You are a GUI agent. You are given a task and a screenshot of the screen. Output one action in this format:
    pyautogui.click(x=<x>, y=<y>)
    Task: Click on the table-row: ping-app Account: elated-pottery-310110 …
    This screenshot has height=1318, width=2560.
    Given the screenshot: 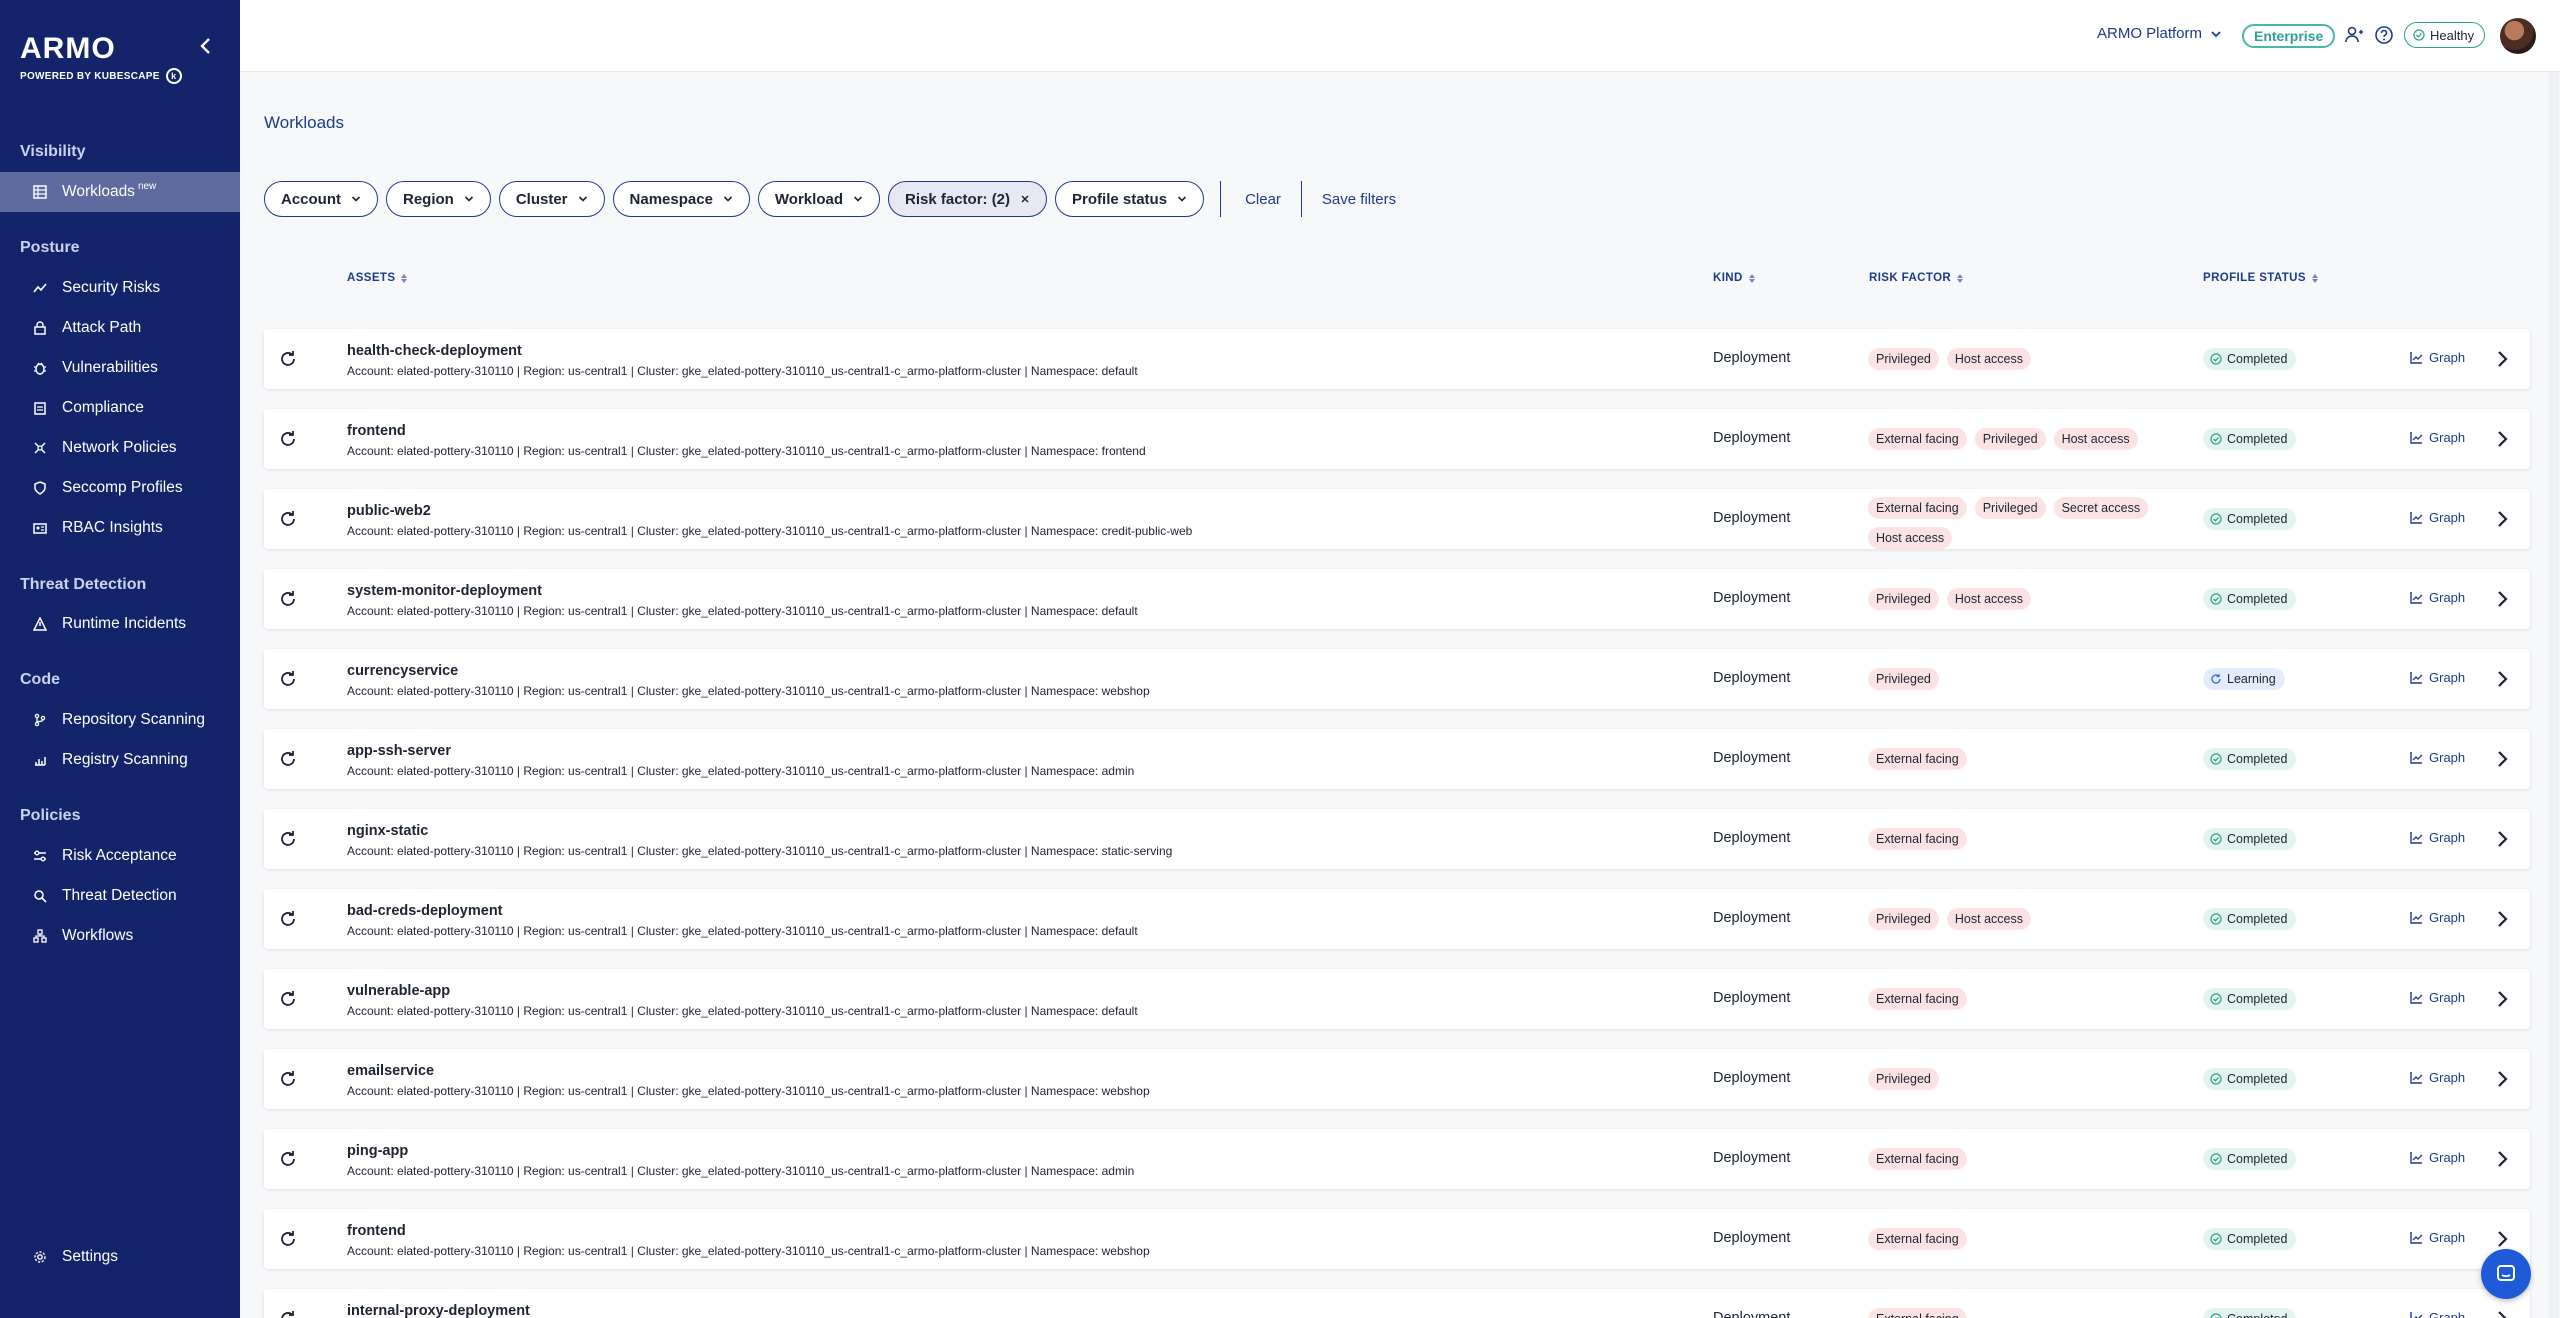 What is the action you would take?
    pyautogui.click(x=1397, y=1159)
    